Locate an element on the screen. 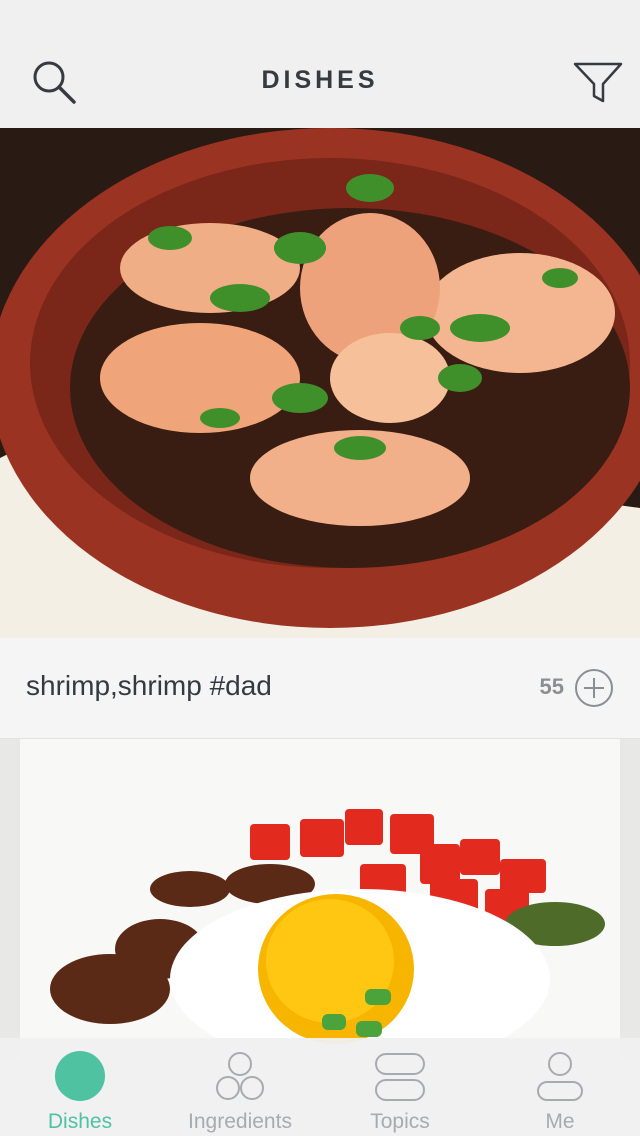  tab-label-ingredients: Ingredients is located at coordinates (240, 1121).